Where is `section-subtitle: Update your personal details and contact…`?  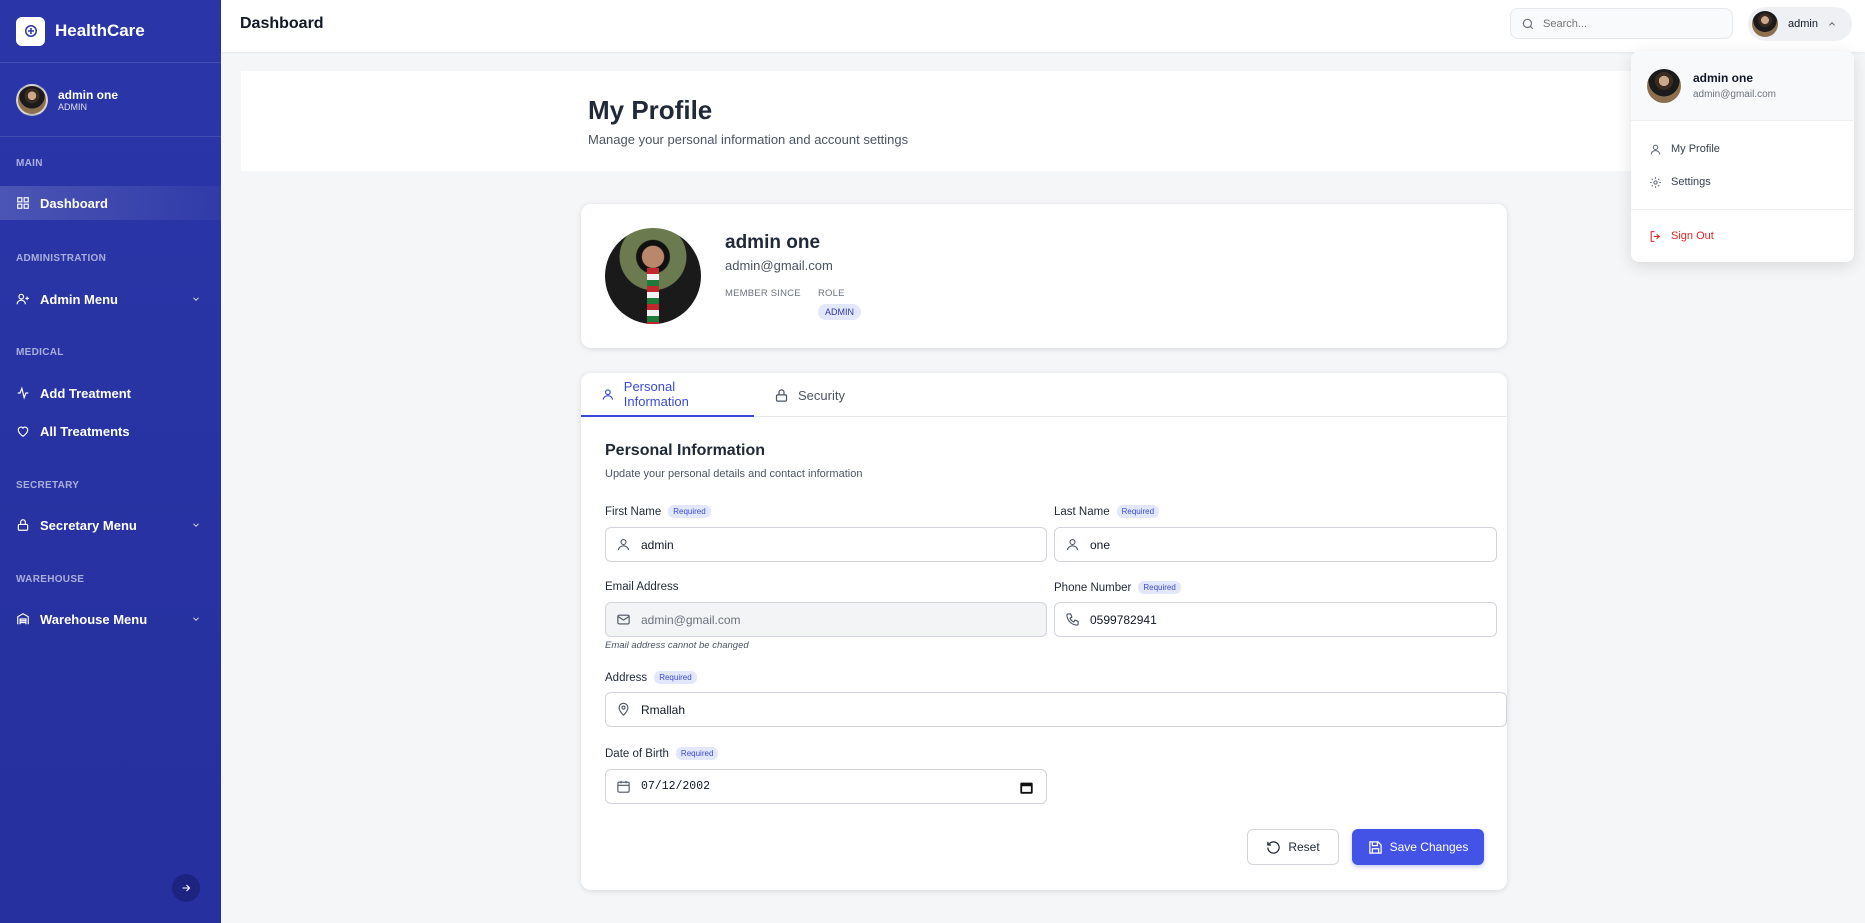
section-subtitle: Update your personal details and contact… is located at coordinates (734, 474).